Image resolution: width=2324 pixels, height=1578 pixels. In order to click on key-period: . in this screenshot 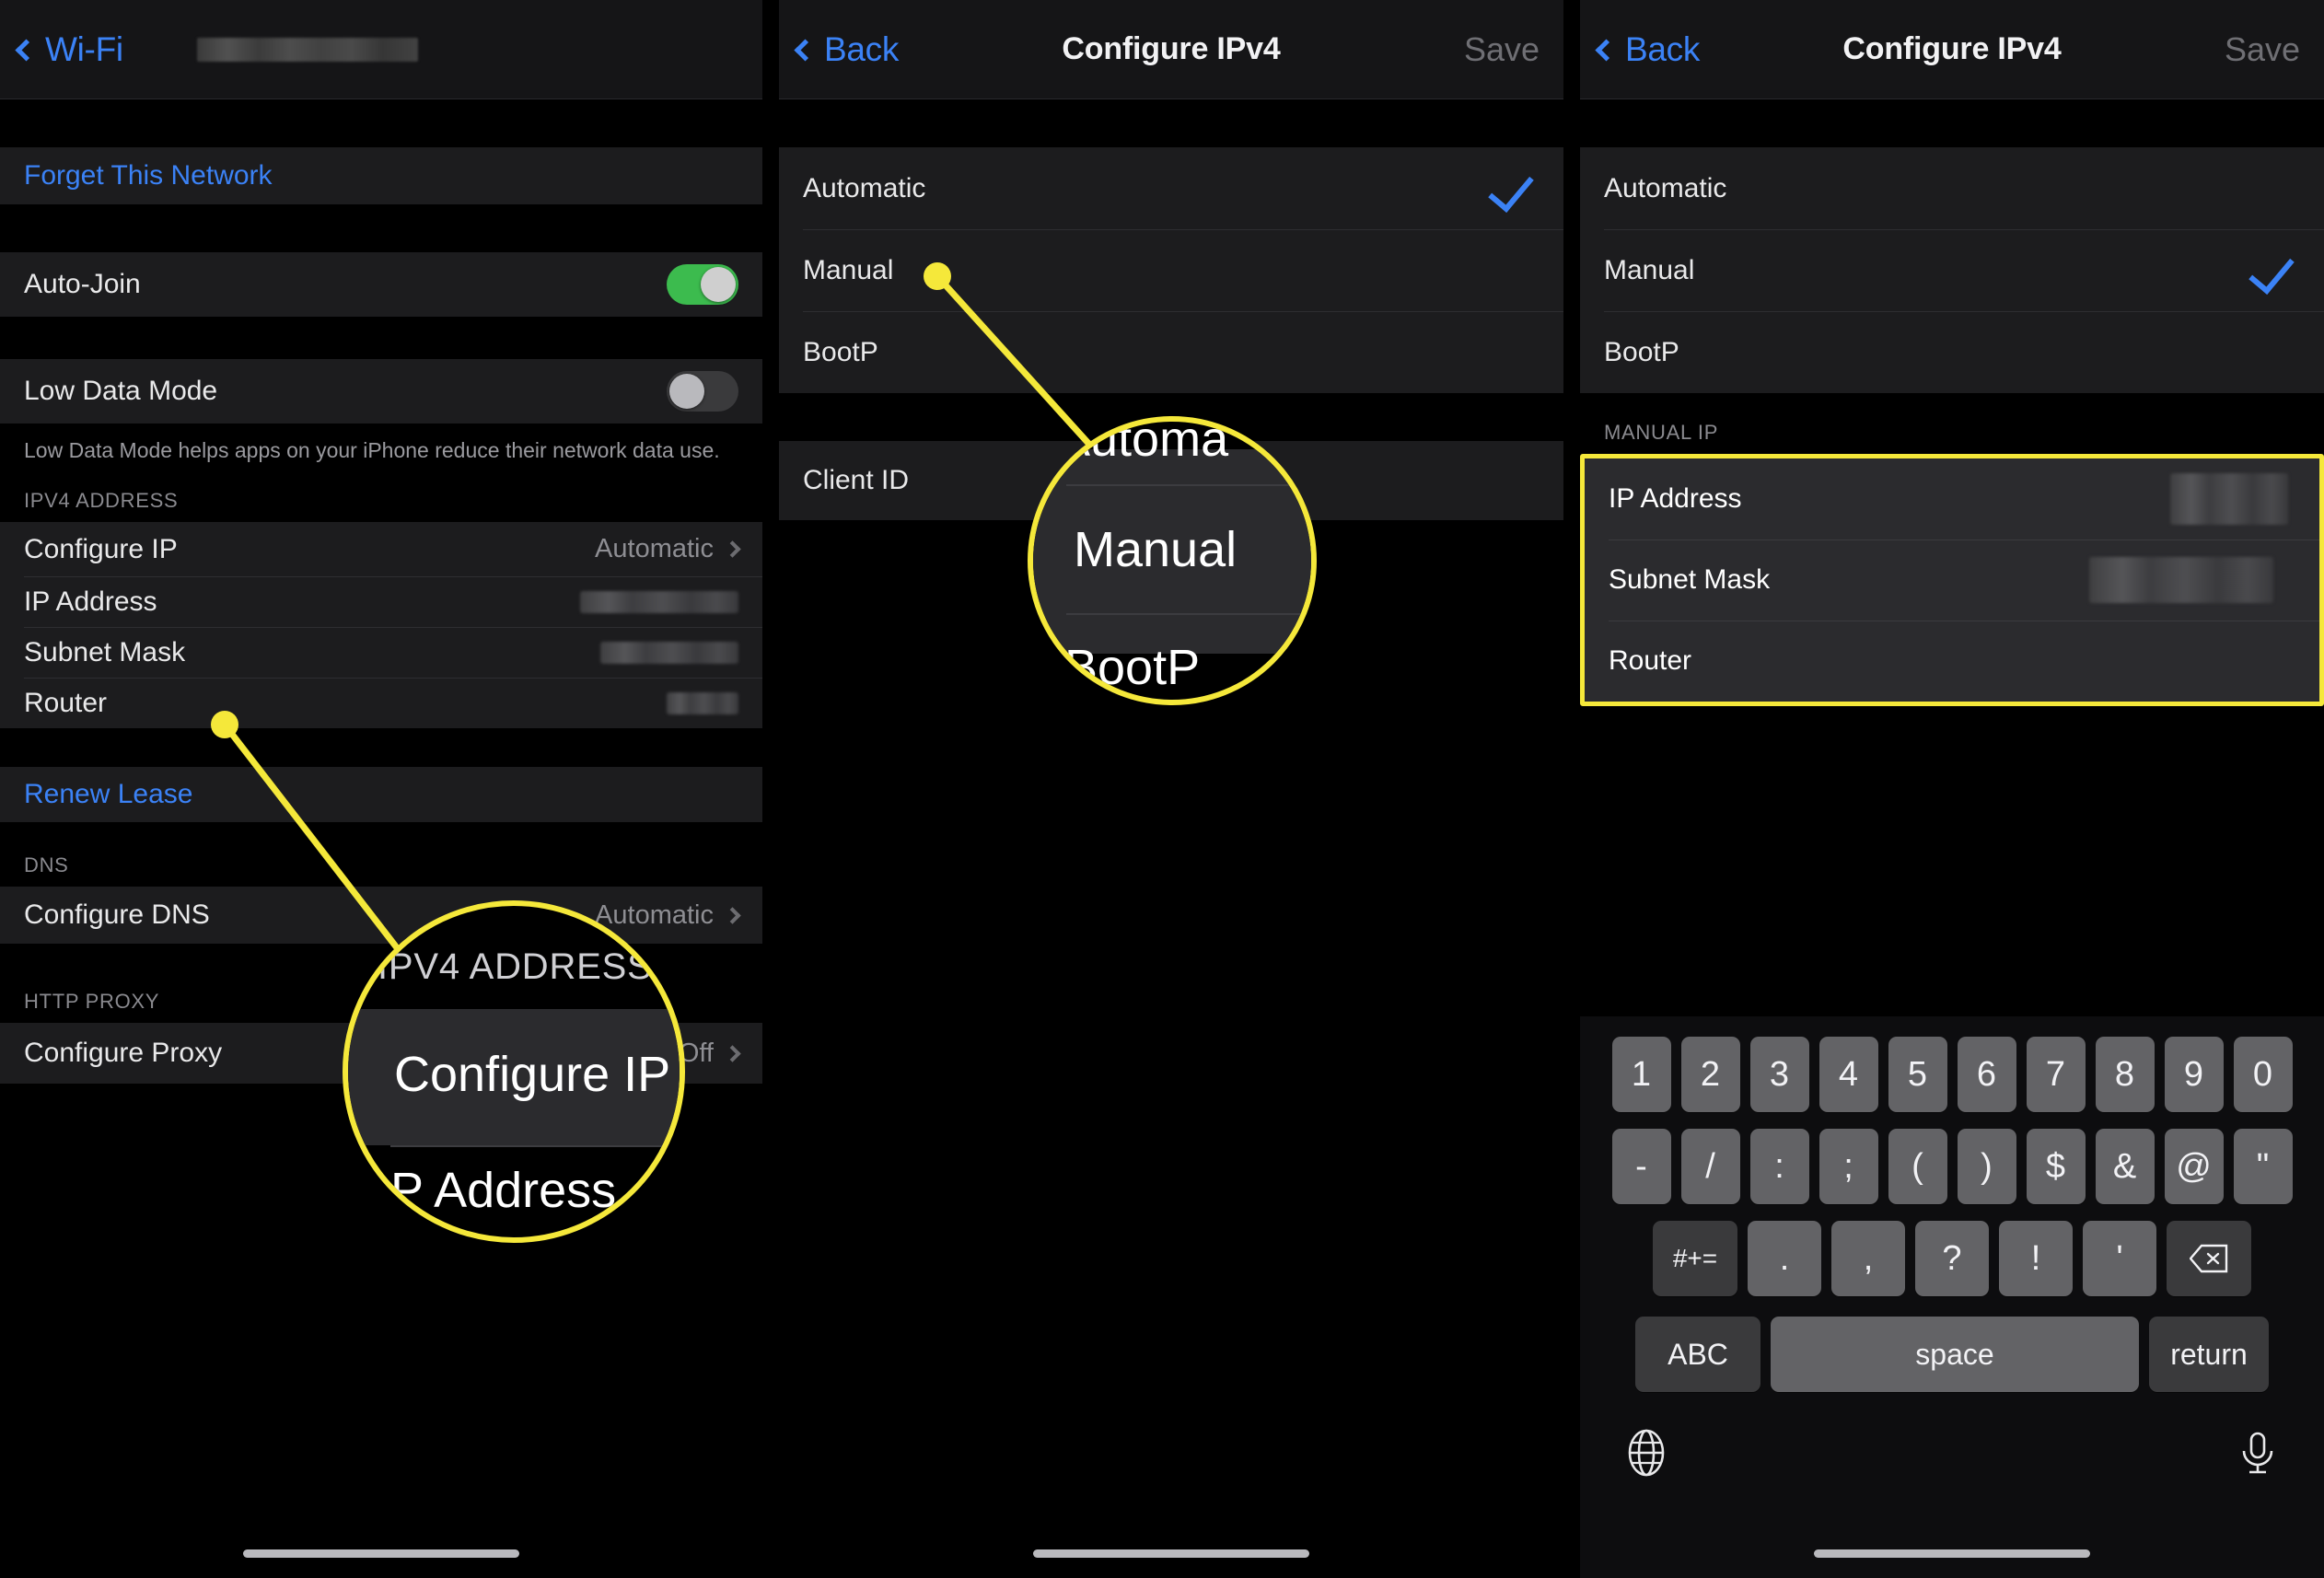, I will do `click(1785, 1258)`.